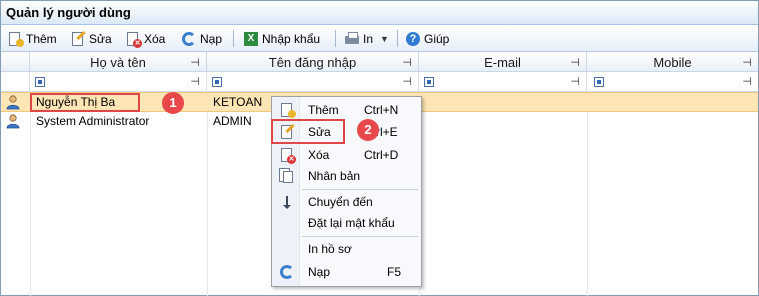  I want to click on step-badge-2: 2, so click(368, 130).